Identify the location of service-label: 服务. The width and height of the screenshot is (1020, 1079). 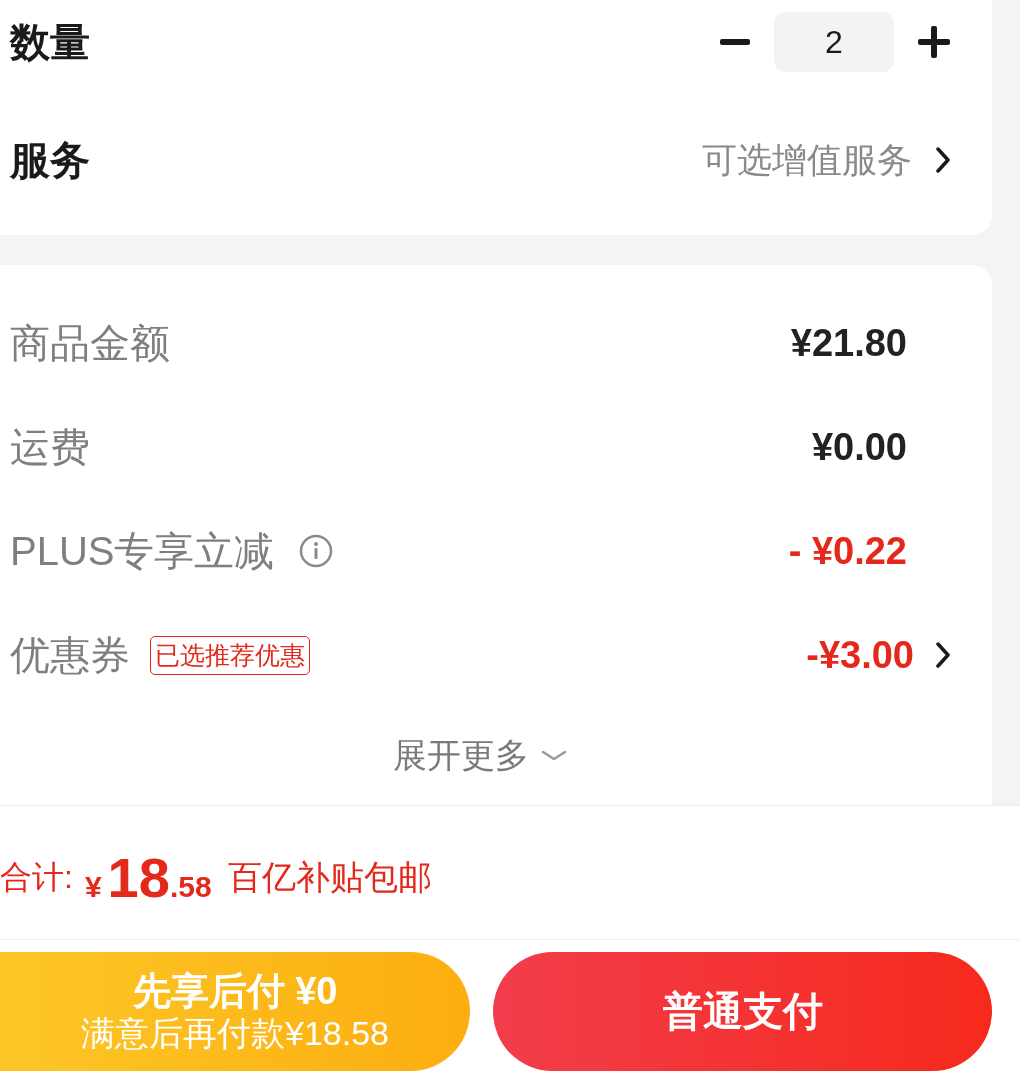
(50, 160).